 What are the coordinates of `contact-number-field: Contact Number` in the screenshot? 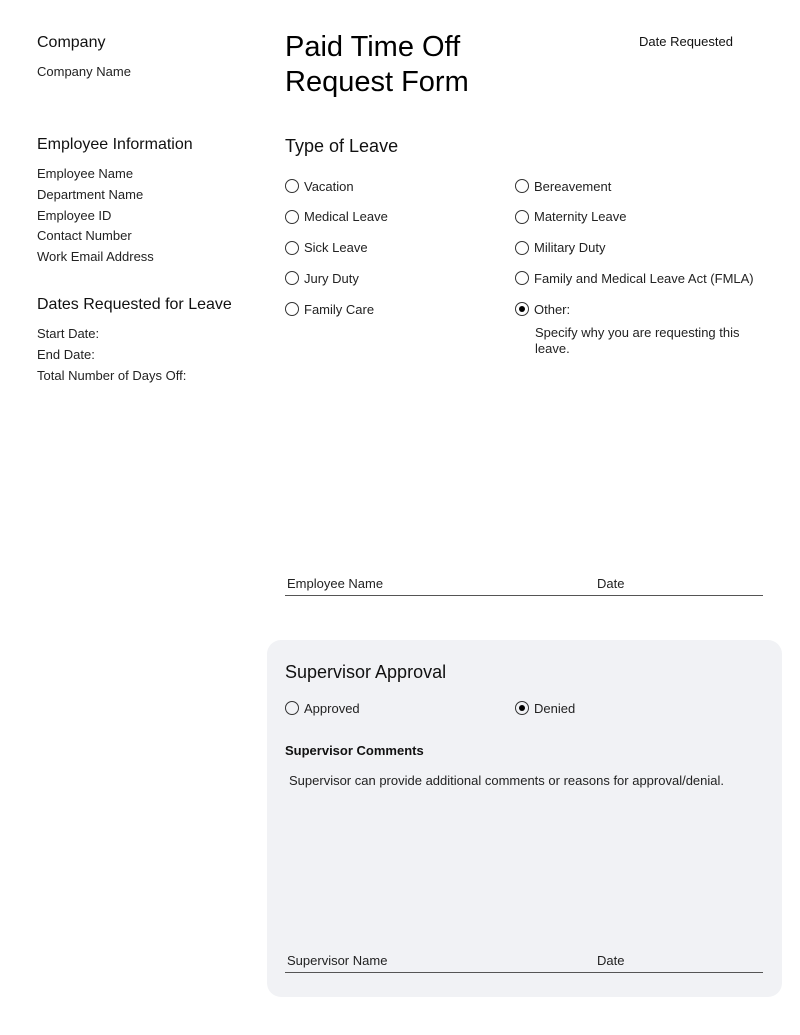 It's located at (95, 238).